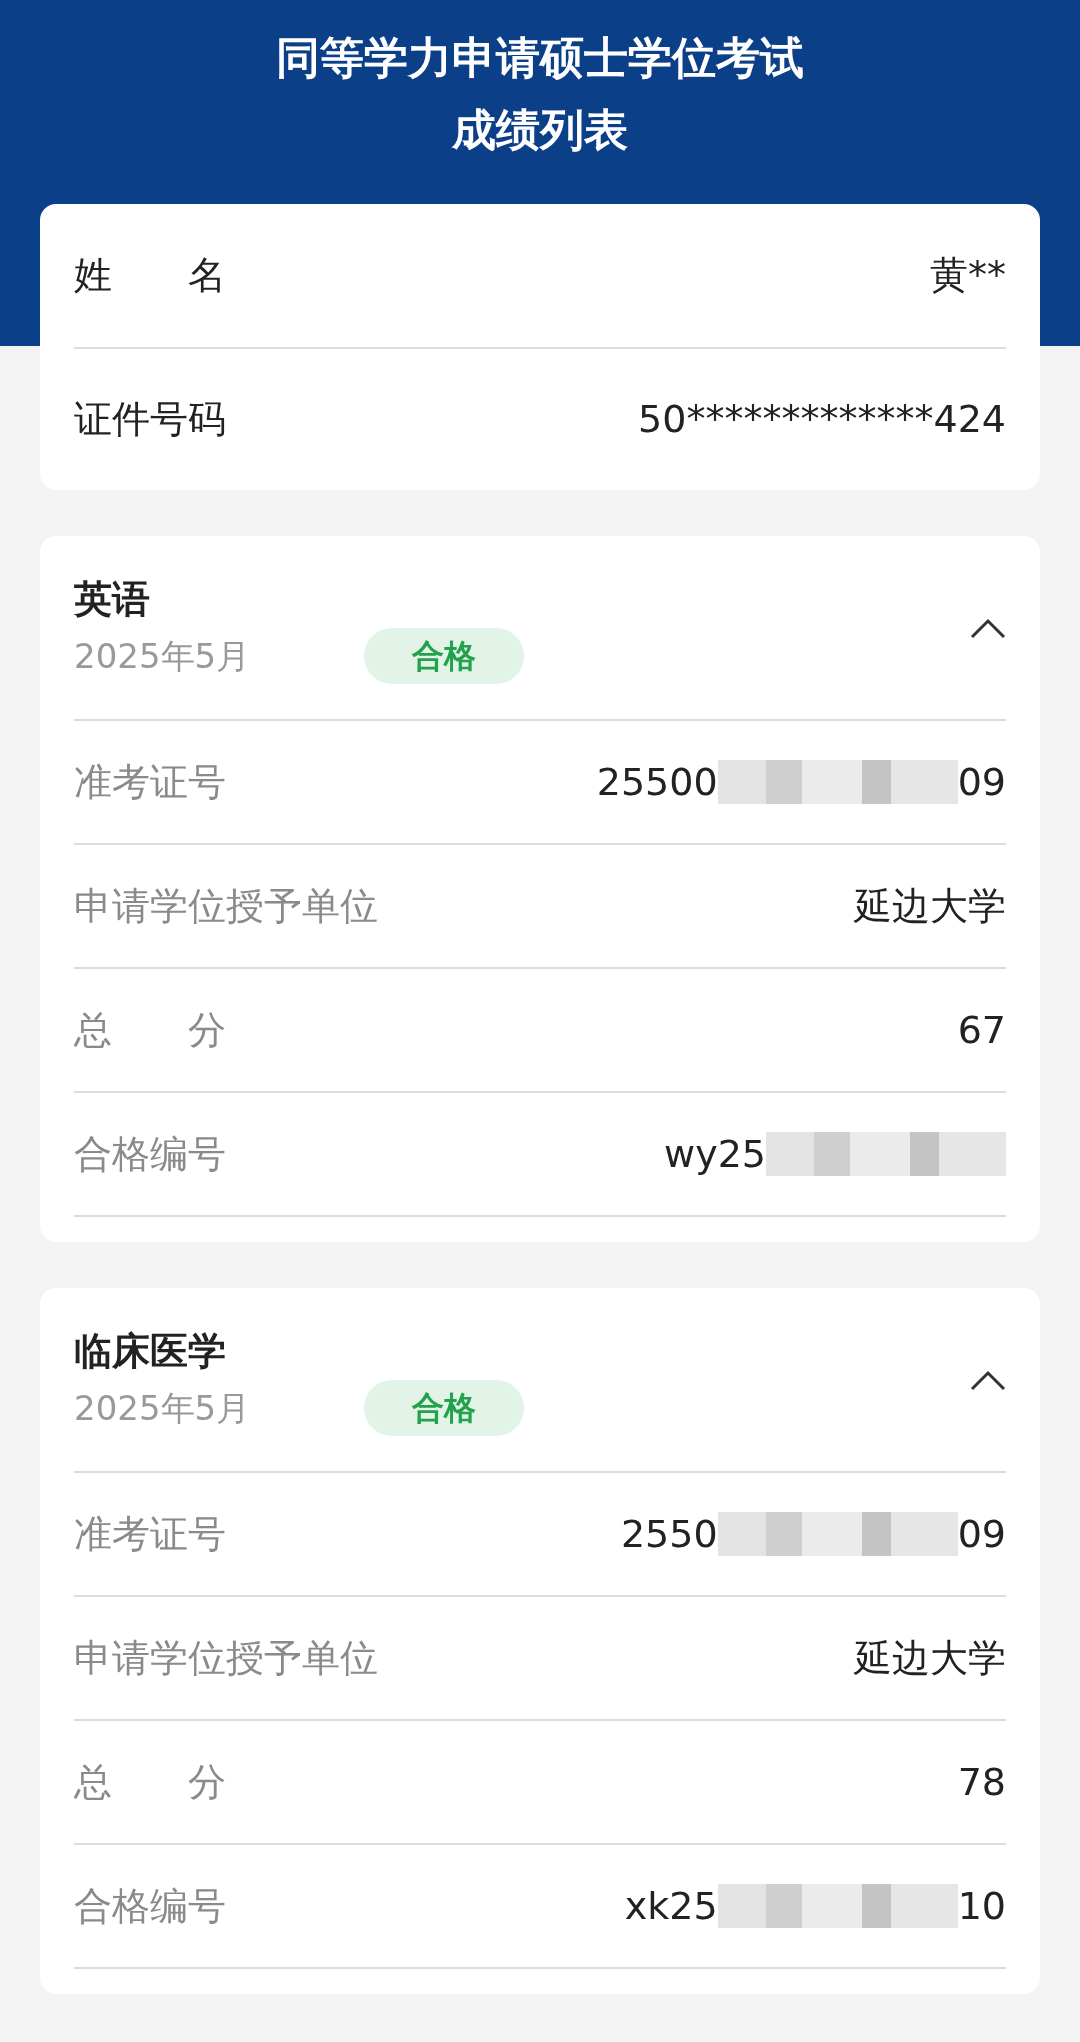 The height and width of the screenshot is (2042, 1080). Describe the element at coordinates (112, 599) in the screenshot. I see `subject-name: 英语` at that location.